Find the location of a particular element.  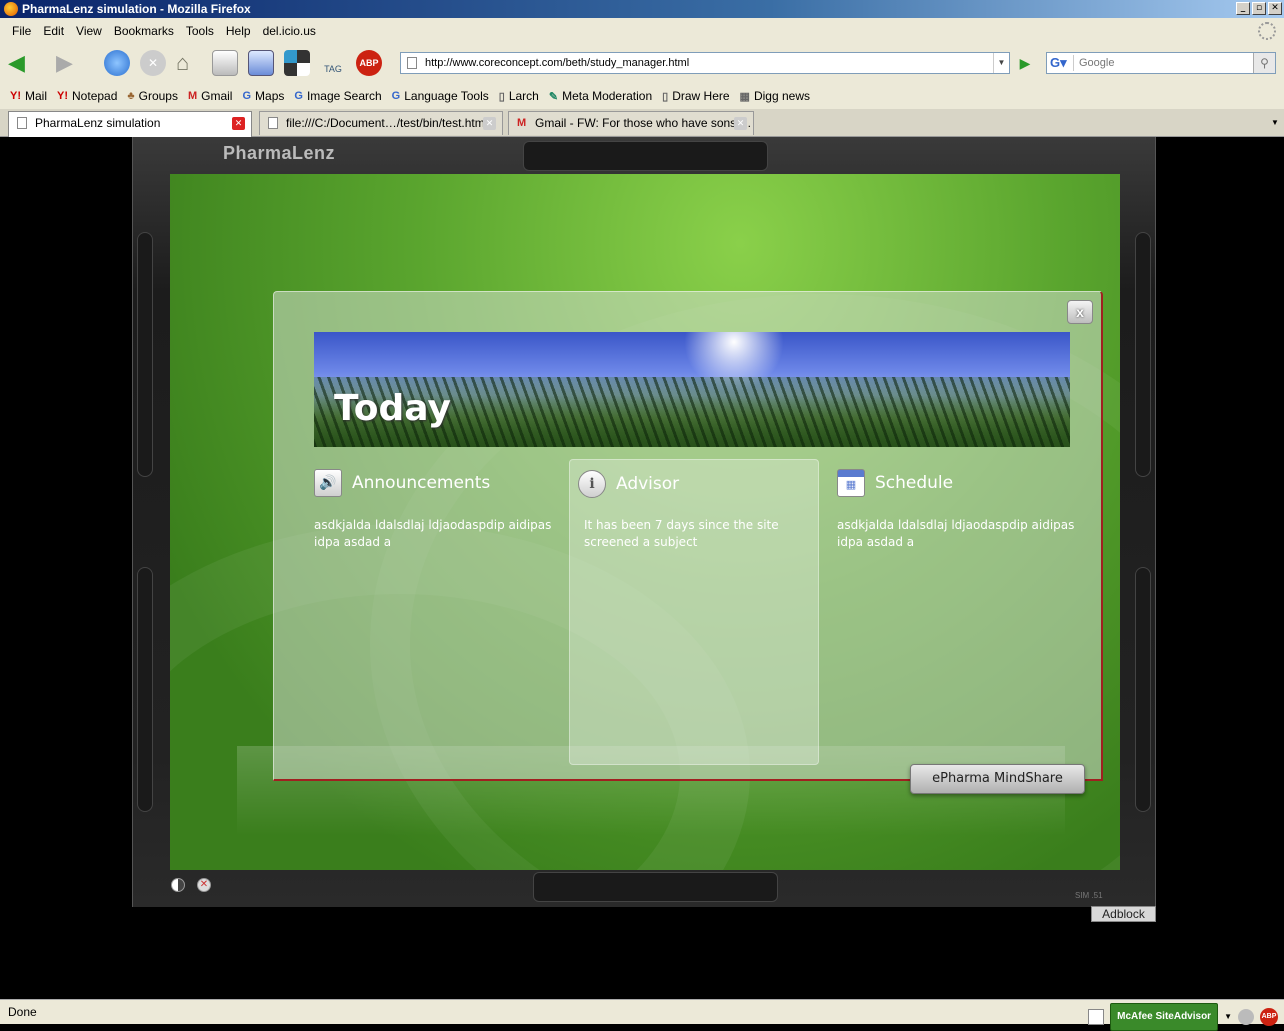

tag-icon: TAG is located at coordinates (333, 63).